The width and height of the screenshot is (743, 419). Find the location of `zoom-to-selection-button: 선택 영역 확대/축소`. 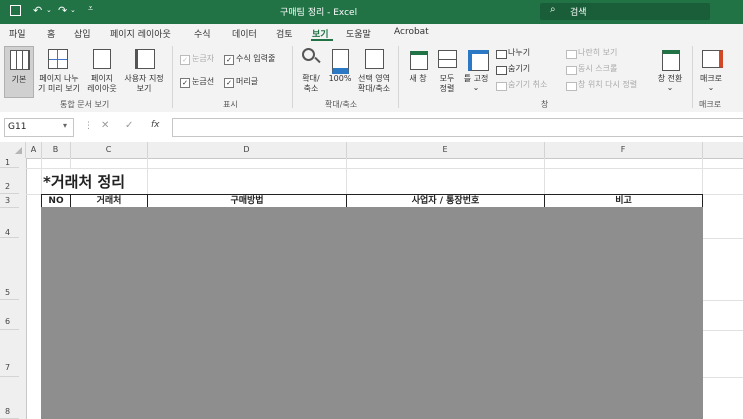

zoom-to-selection-button: 선택 영역 확대/축소 is located at coordinates (374, 72).